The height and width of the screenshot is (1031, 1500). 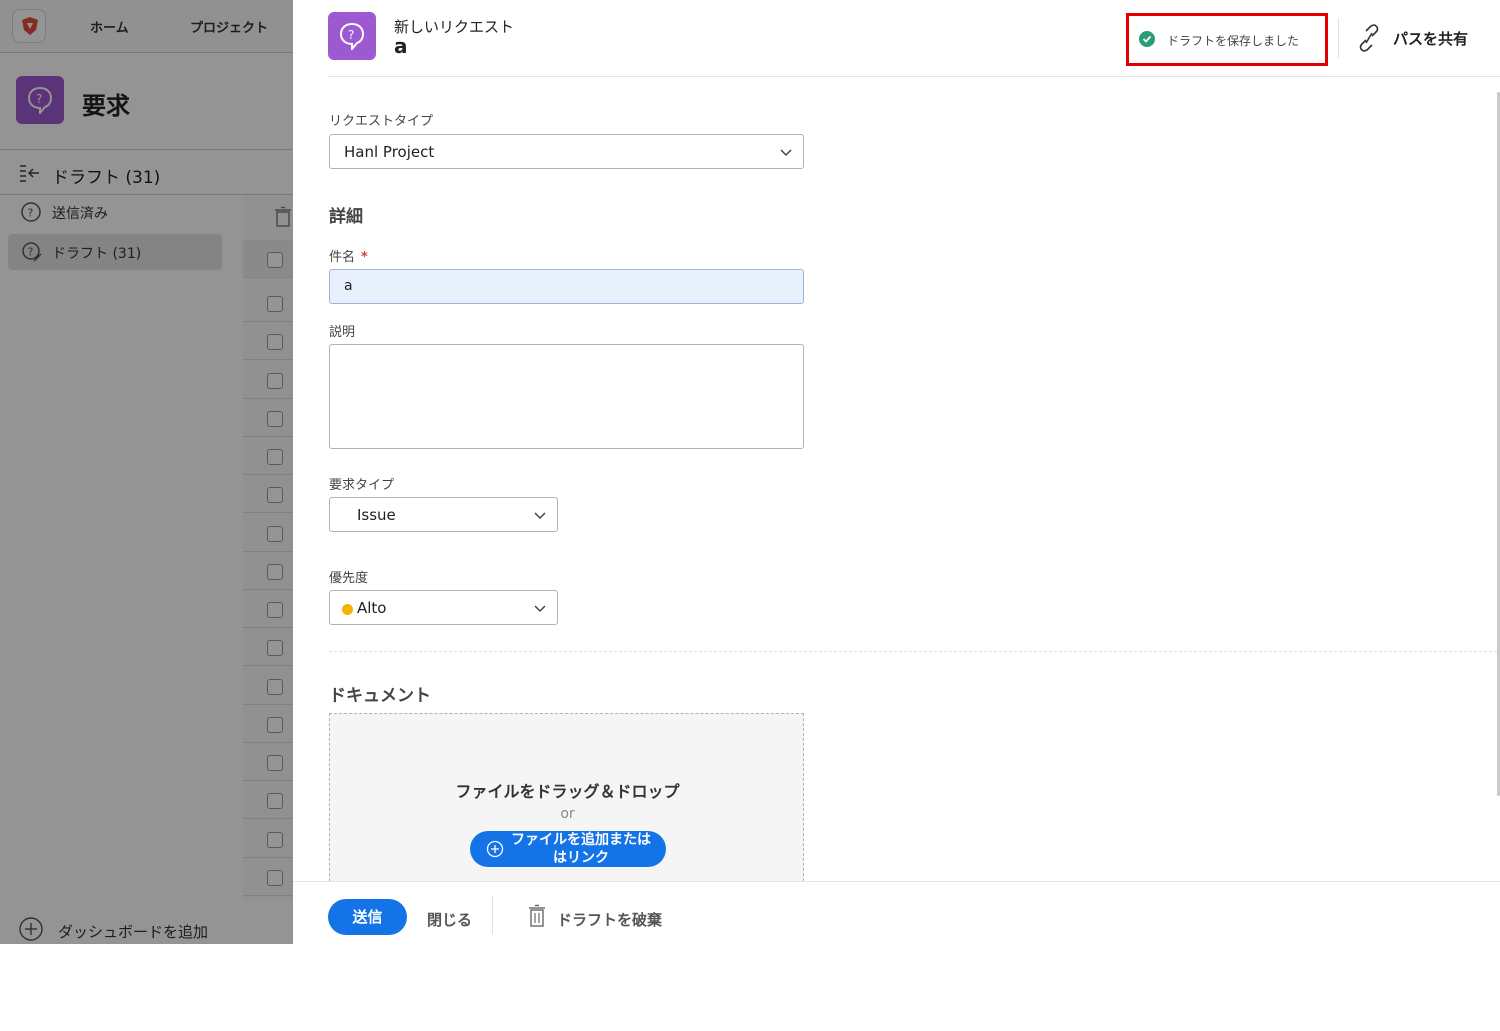 I want to click on add-circle-icon, so click(x=495, y=849).